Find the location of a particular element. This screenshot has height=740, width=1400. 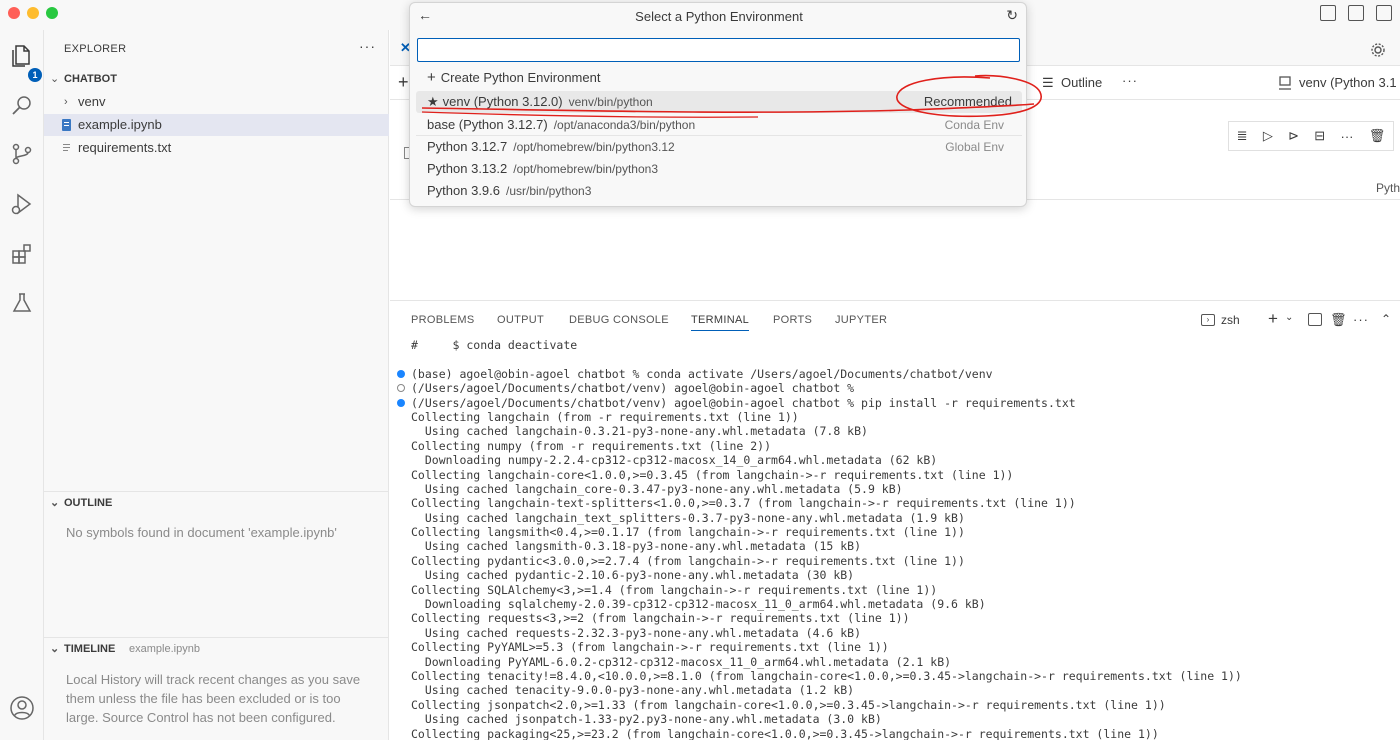

search-icon is located at coordinates (22, 105).